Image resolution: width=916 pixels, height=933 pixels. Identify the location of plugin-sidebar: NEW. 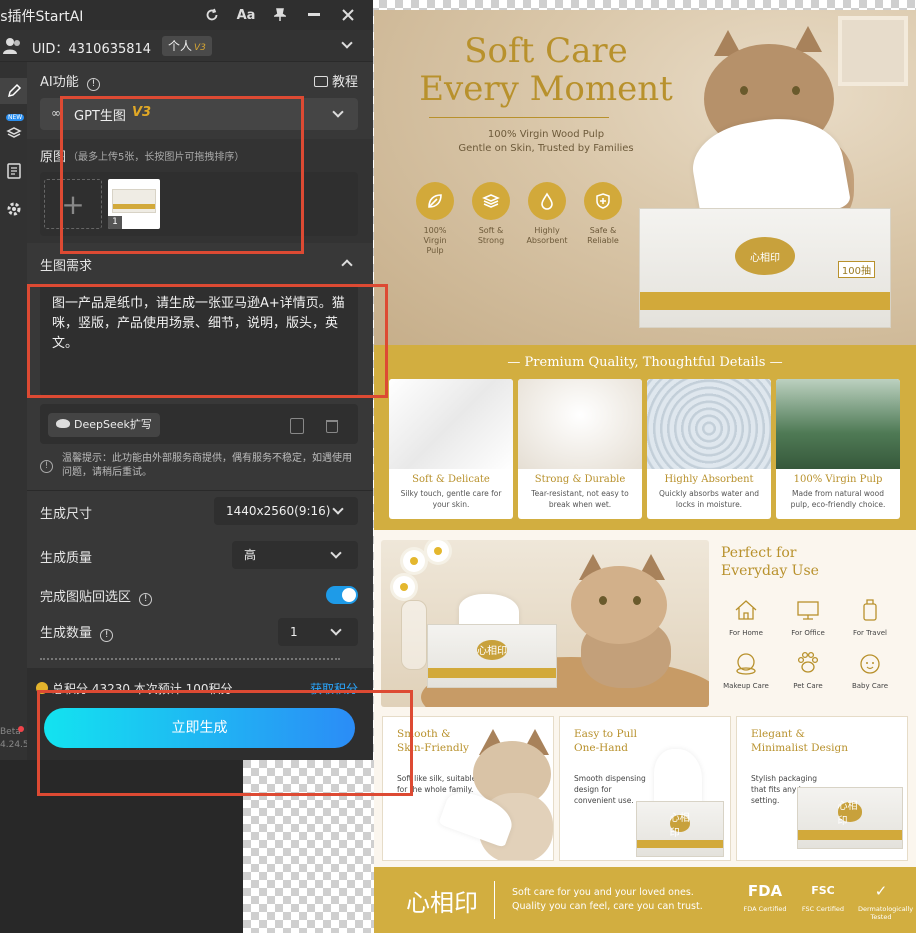
(13, 411).